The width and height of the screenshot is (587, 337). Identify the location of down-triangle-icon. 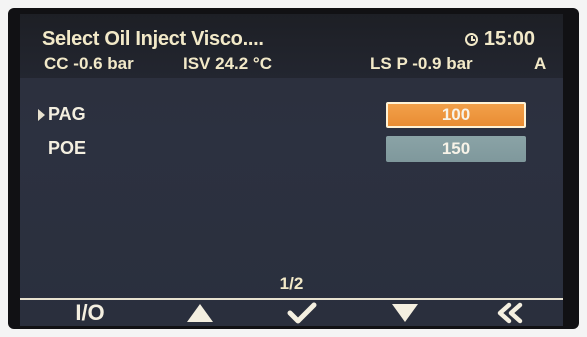
(405, 313).